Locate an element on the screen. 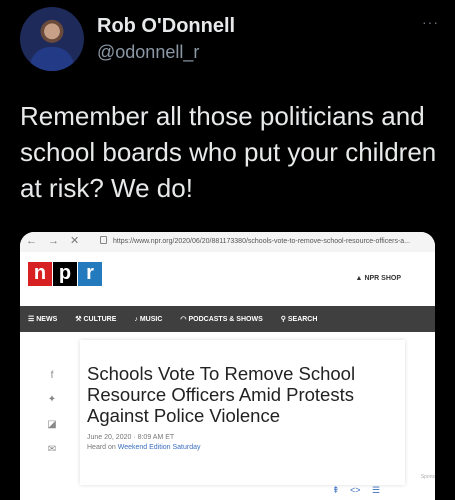 Image resolution: width=455 pixels, height=500 pixels. npr-shop-link: ▲ NPR SHOP is located at coordinates (378, 278).